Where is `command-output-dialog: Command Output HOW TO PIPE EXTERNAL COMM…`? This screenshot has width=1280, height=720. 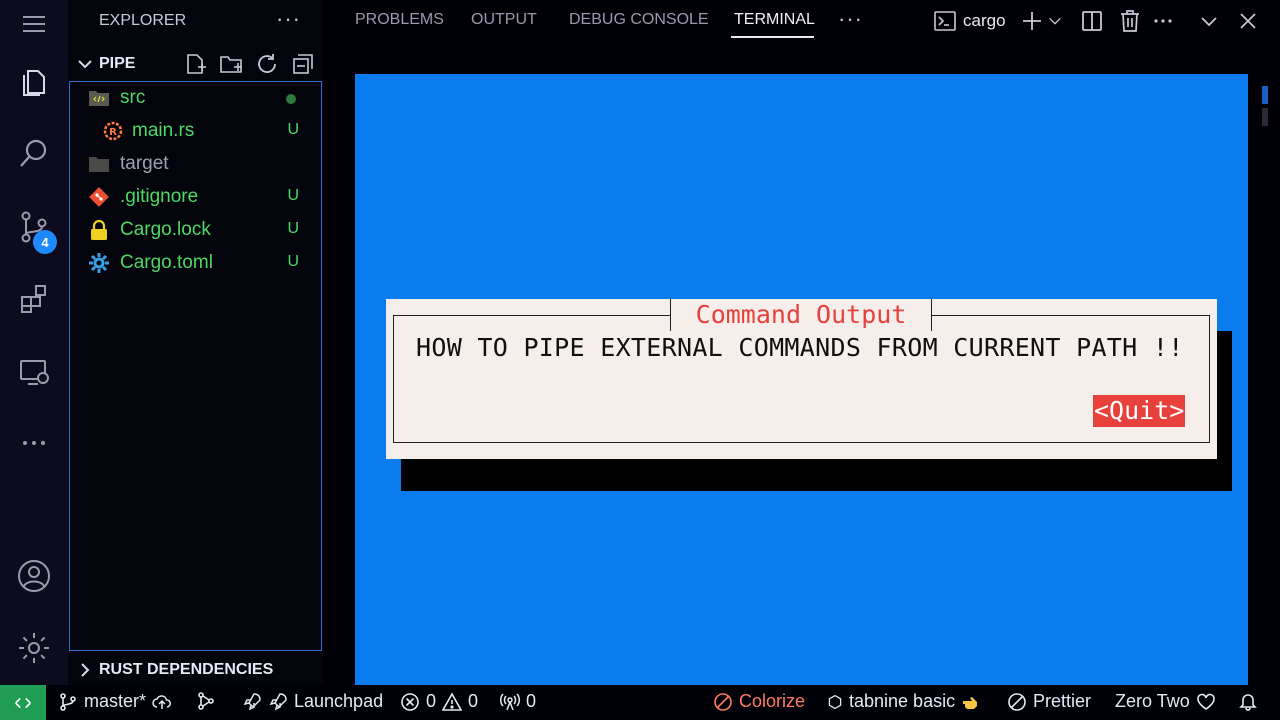 command-output-dialog: Command Output HOW TO PIPE EXTERNAL COMM… is located at coordinates (801, 379).